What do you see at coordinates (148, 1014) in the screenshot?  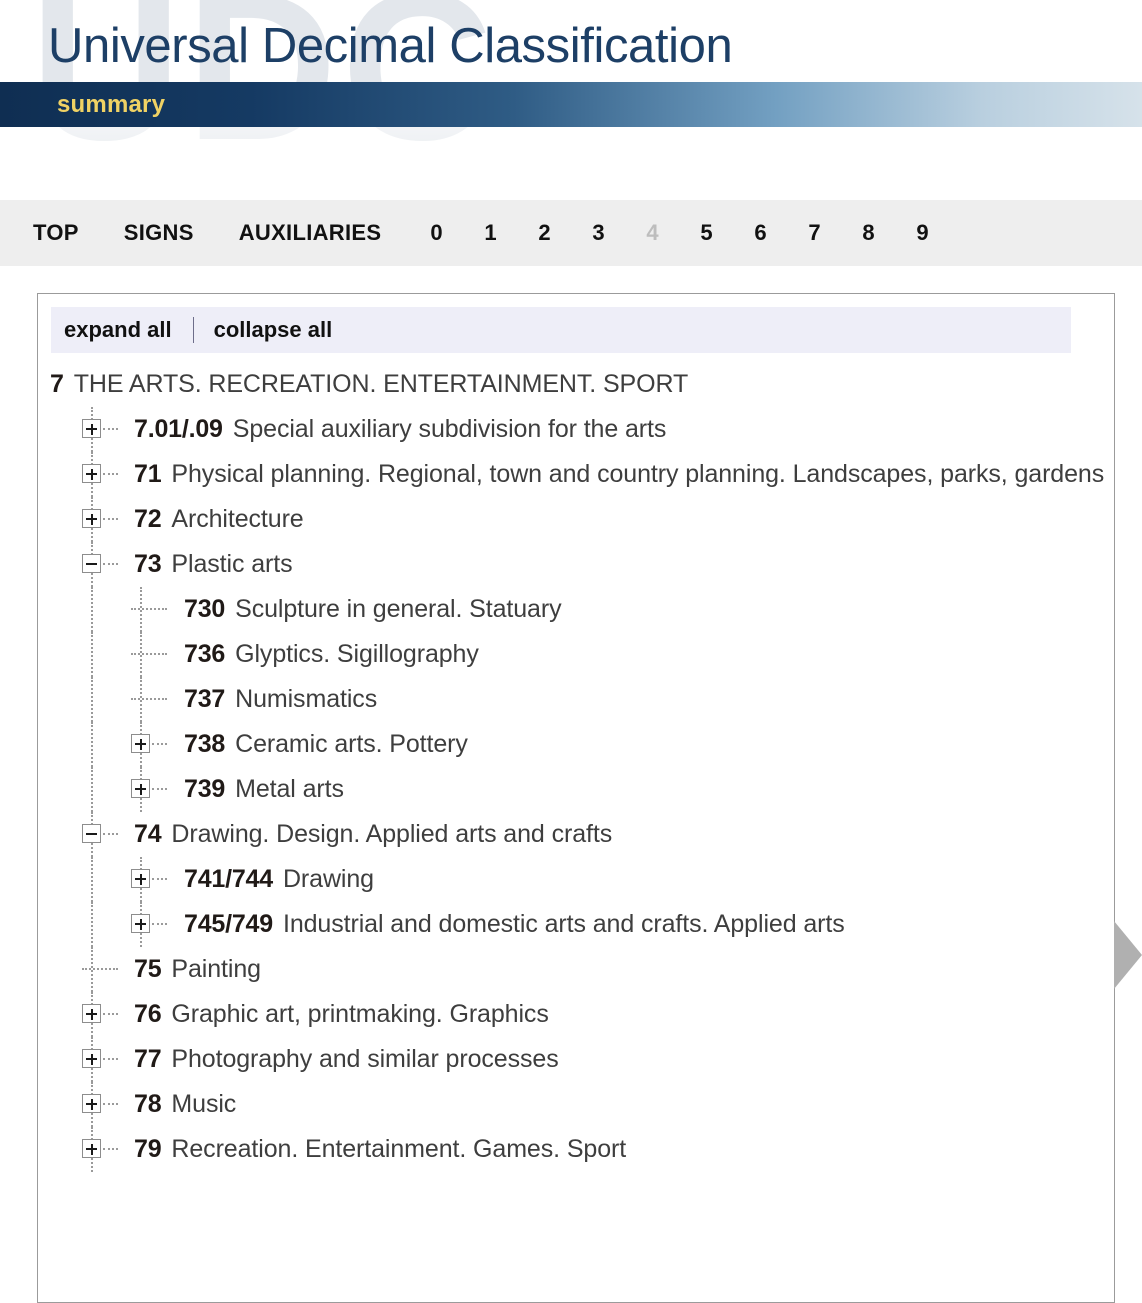 I see `tree-node-code: 76` at bounding box center [148, 1014].